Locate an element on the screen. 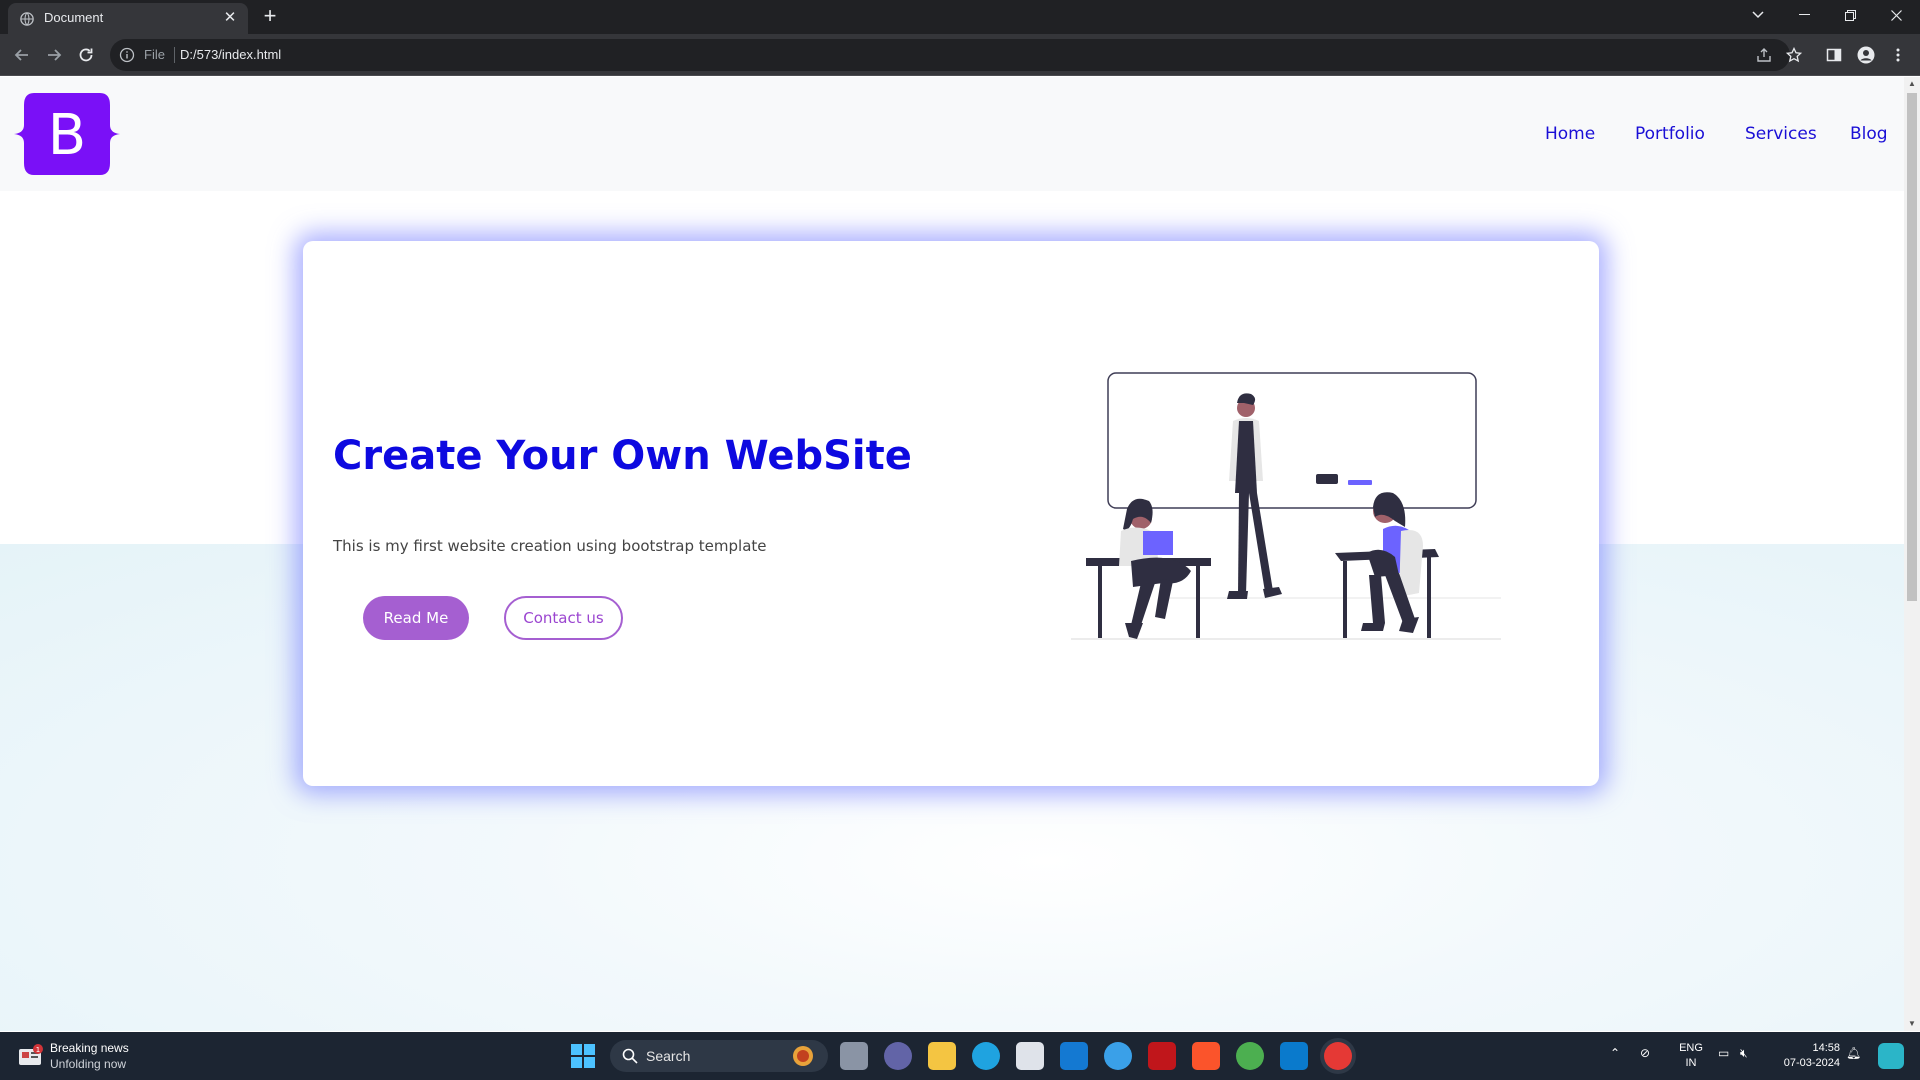  help-app-icon is located at coordinates (1118, 1056).